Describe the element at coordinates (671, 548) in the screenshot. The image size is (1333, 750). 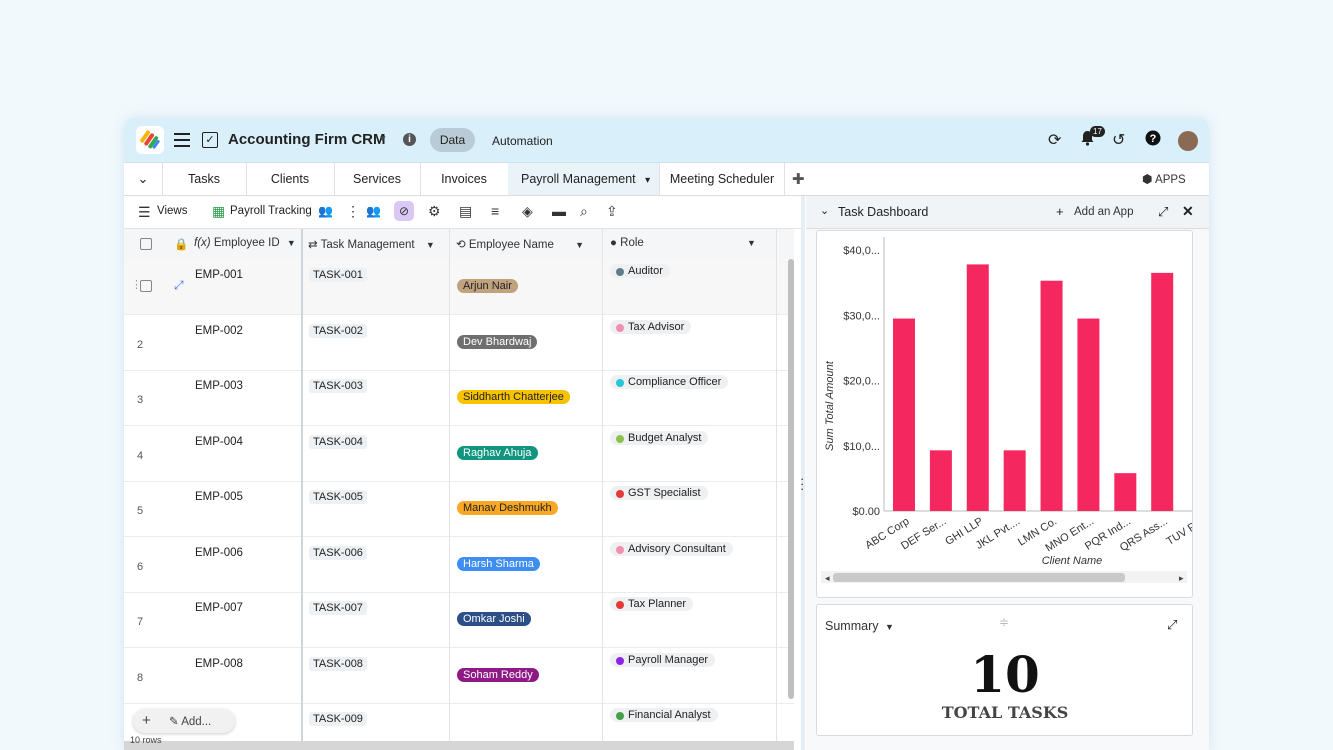
I see `role-chip: Advisory Consultant` at that location.